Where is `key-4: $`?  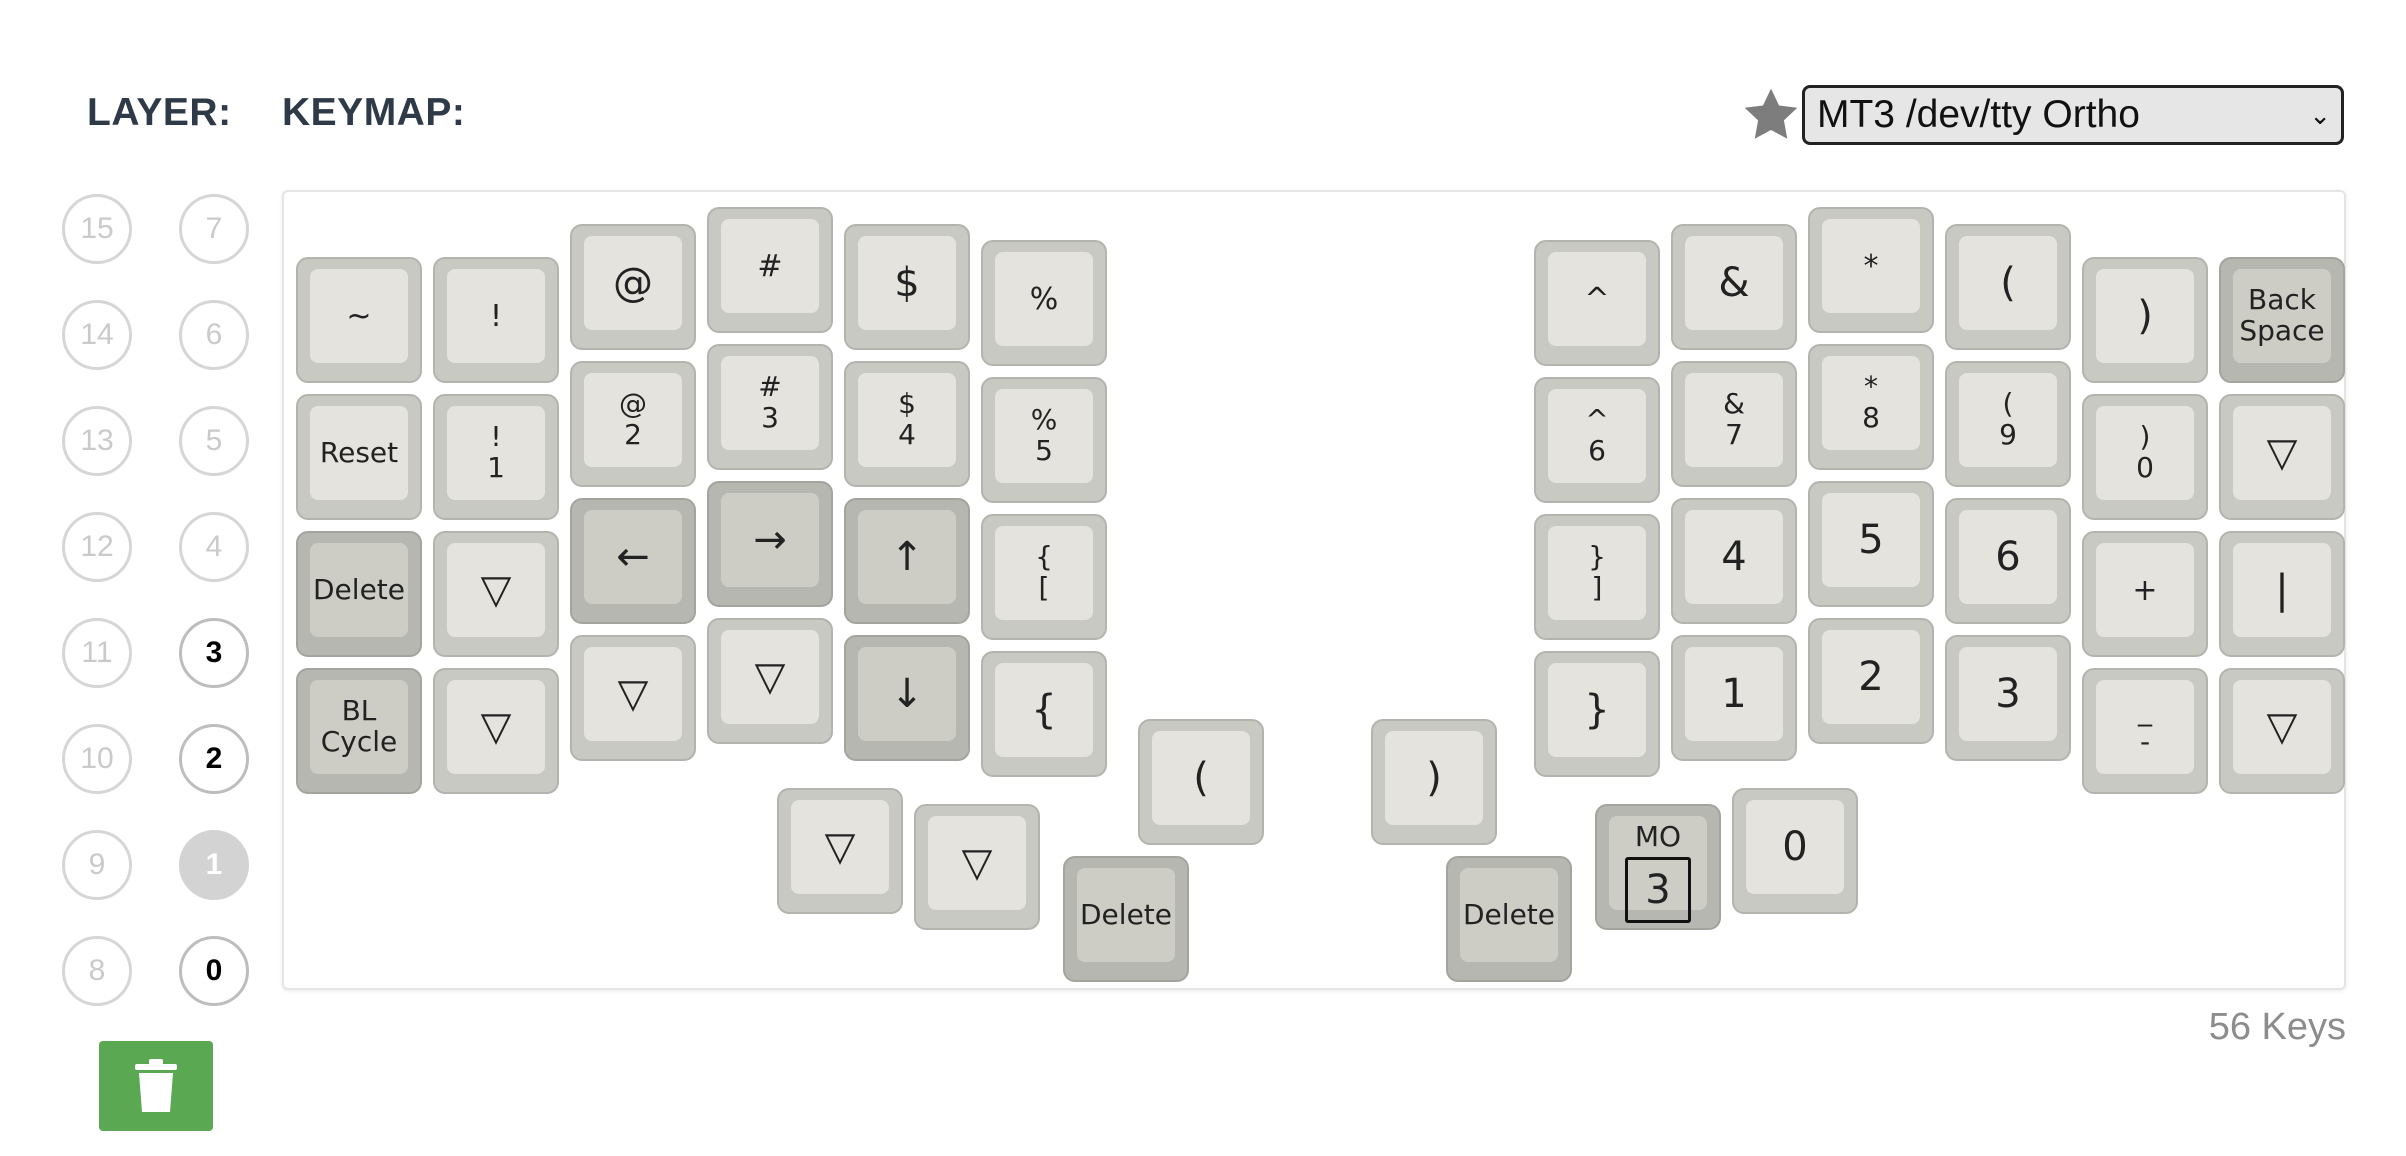
key-4: $ is located at coordinates (907, 287).